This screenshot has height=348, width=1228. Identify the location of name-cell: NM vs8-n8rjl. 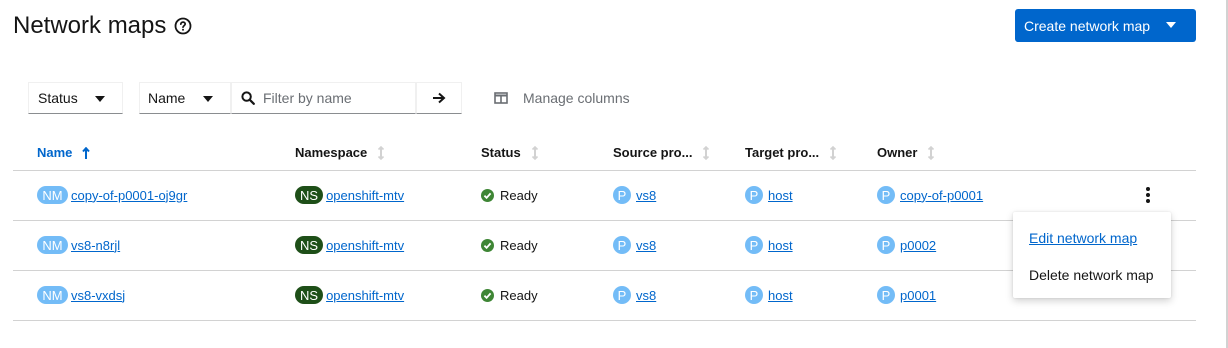
(78, 245).